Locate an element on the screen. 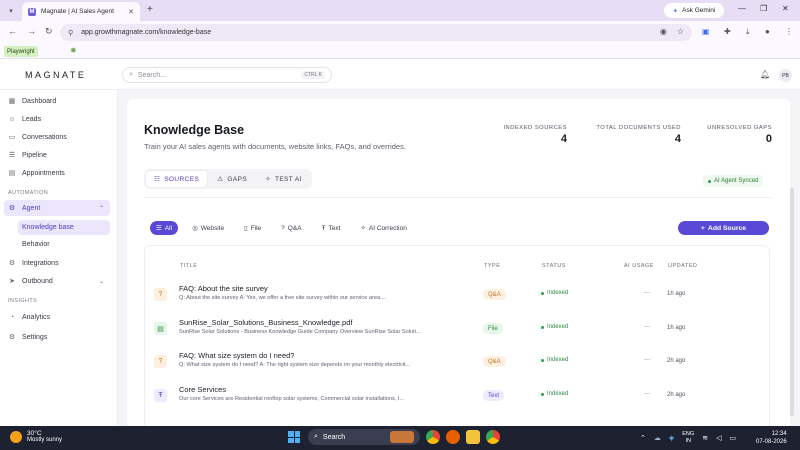 The height and width of the screenshot is (450, 800). tab-test-ai: ✧ TEST AI is located at coordinates (283, 179).